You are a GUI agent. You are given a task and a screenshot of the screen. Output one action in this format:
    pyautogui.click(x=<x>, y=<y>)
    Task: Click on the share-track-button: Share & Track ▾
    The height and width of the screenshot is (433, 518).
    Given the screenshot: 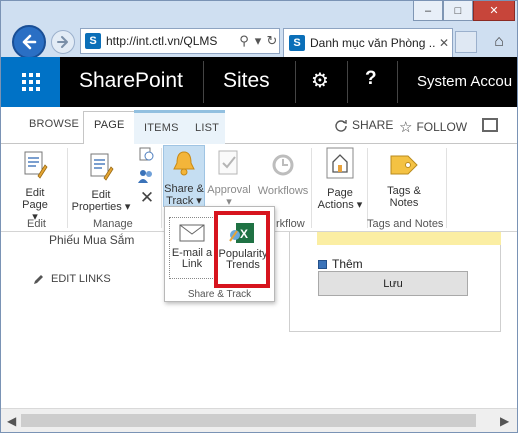 What is the action you would take?
    pyautogui.click(x=184, y=176)
    